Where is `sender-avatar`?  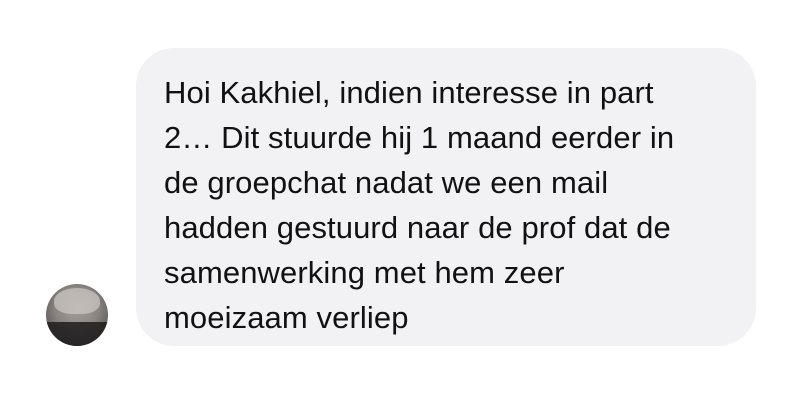
sender-avatar is located at coordinates (77, 315).